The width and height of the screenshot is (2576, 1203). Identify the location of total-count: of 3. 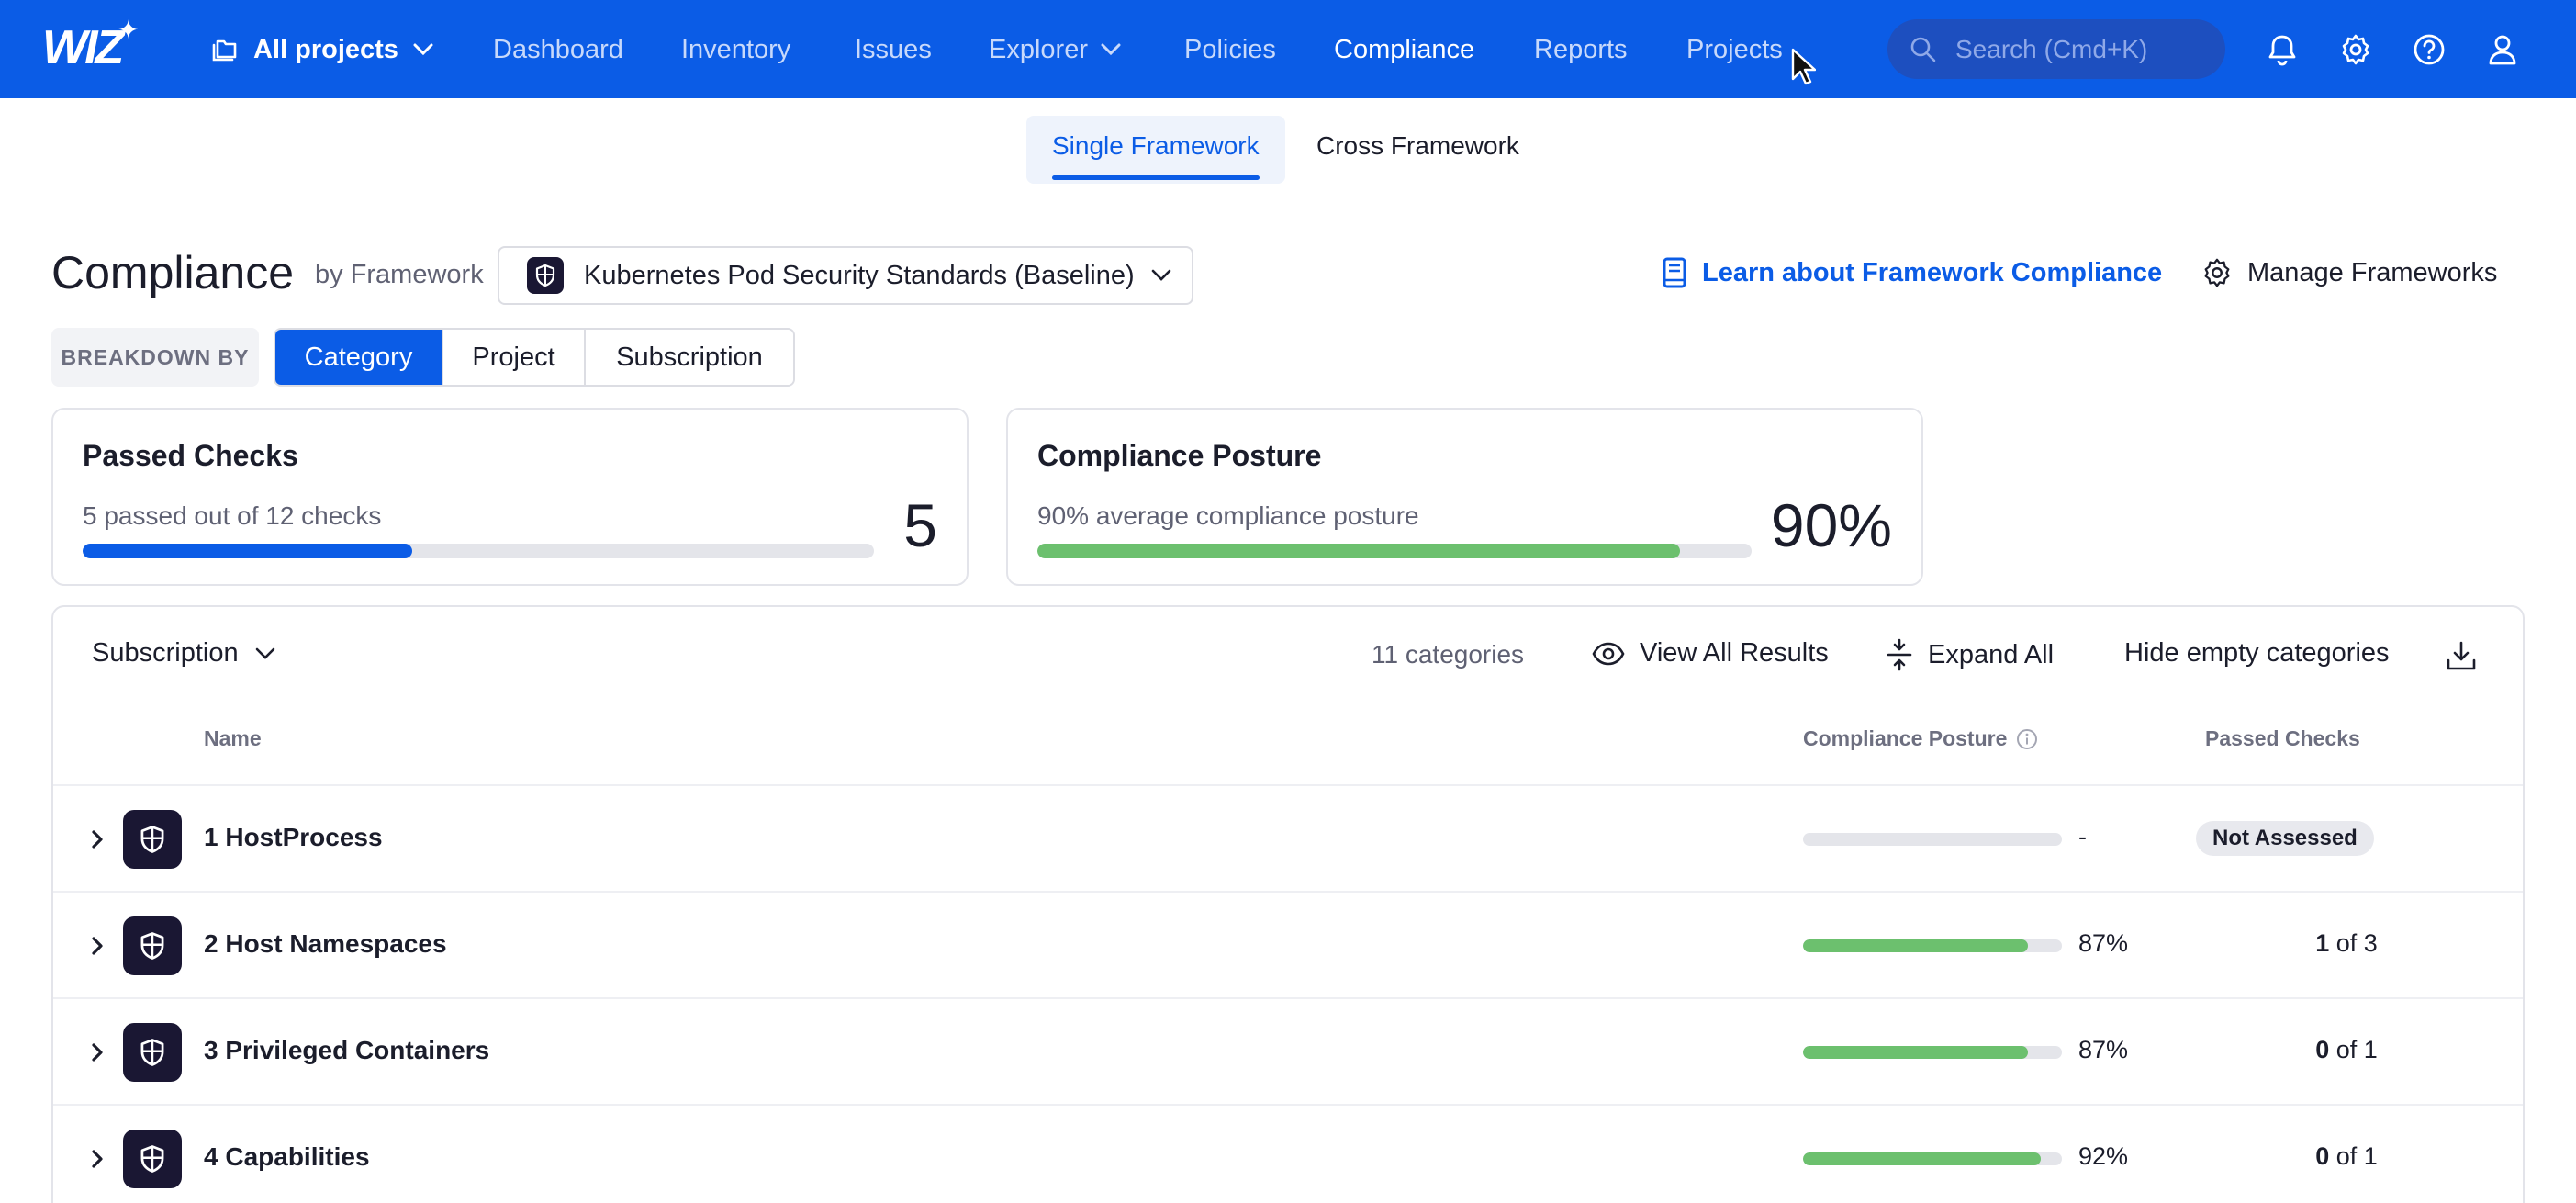
(2353, 943).